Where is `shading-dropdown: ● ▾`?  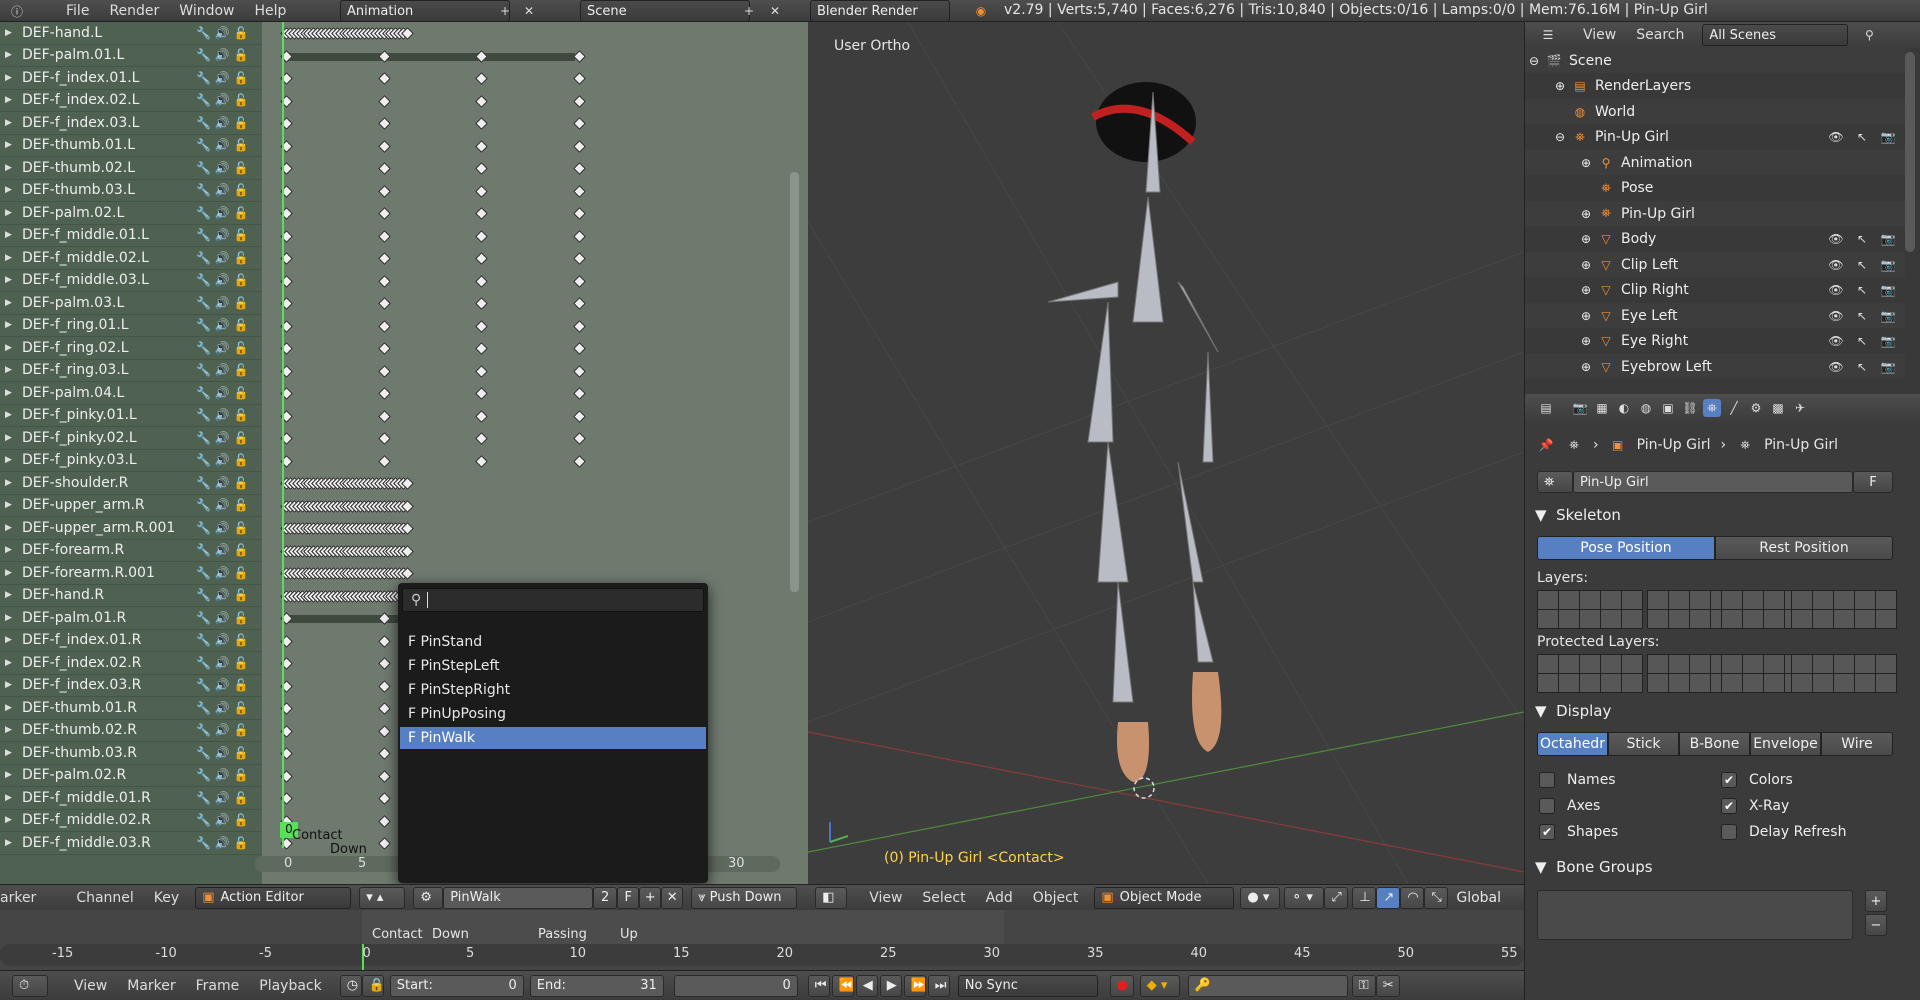
shading-dropdown: ● ▾ is located at coordinates (1260, 897).